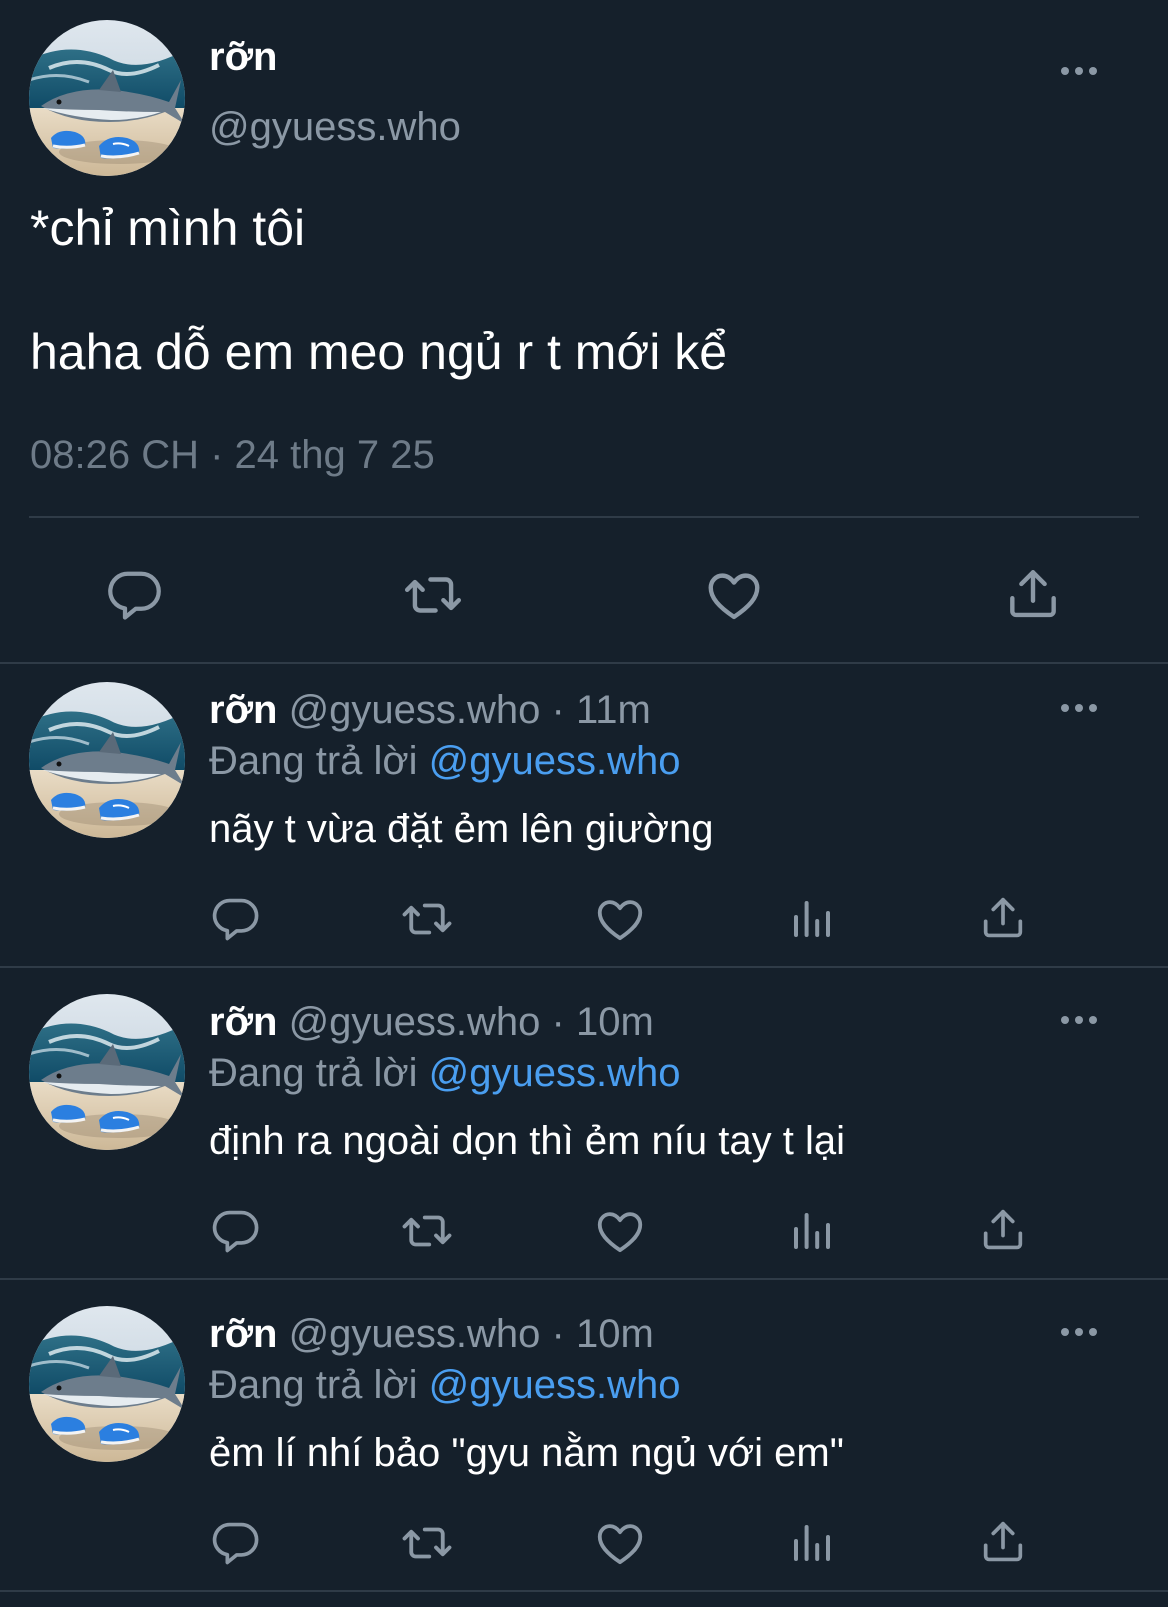  Describe the element at coordinates (526, 1453) in the screenshot. I see `reply-text: ẻm lí nhí bảo "gyu nằm ngủ với em"` at that location.